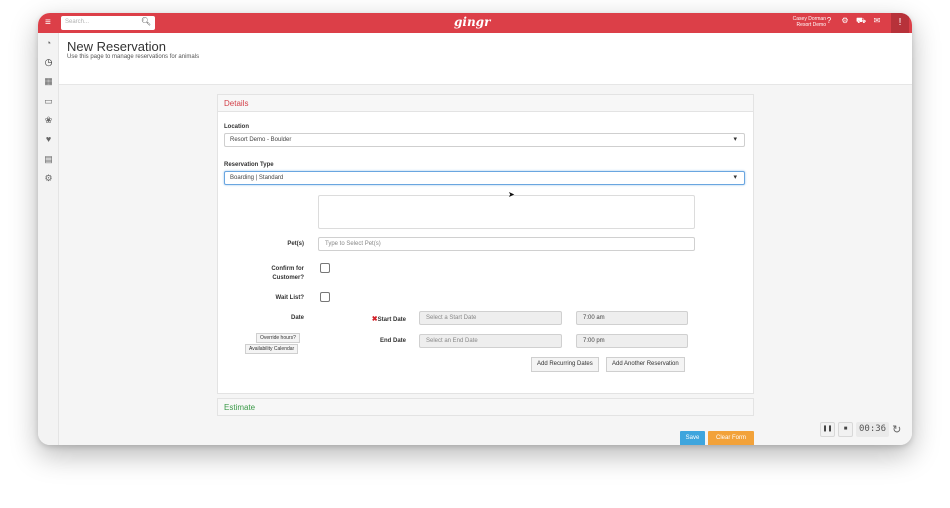 This screenshot has height=508, width=950. What do you see at coordinates (861, 21) in the screenshot?
I see `cart-icon: ⛟` at bounding box center [861, 21].